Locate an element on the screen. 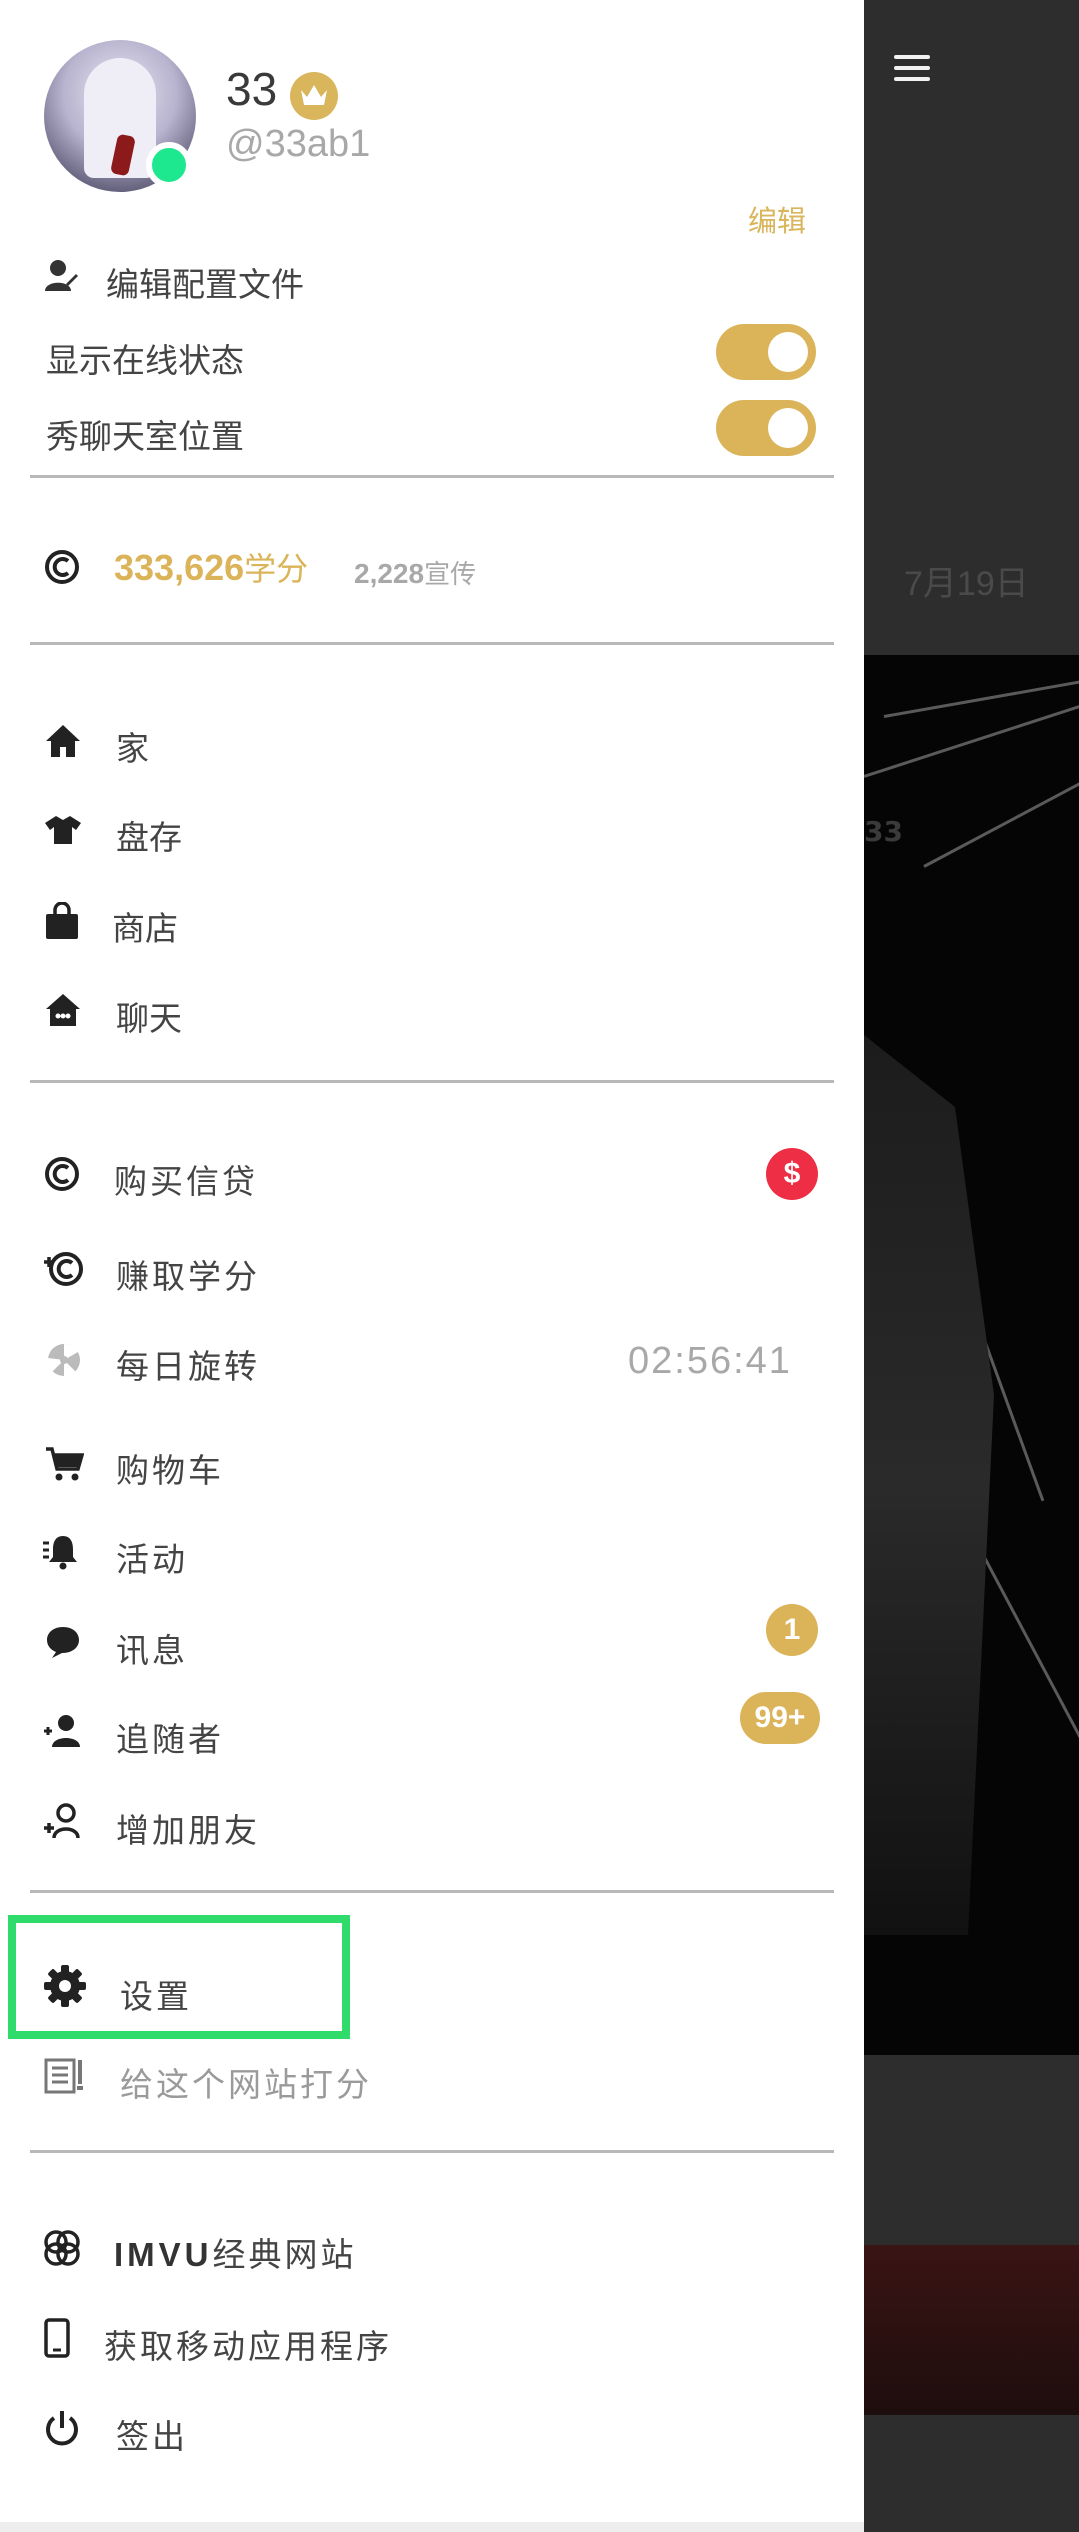 This screenshot has width=1079, height=2532. classic-site-text: 经典网站 is located at coordinates (284, 2254).